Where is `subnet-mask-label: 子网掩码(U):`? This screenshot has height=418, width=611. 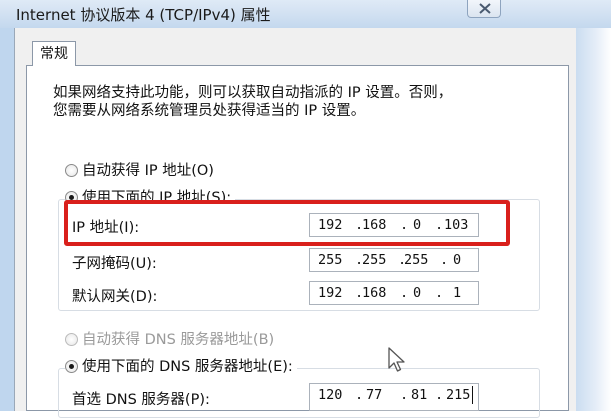 subnet-mask-label: 子网掩码(U): is located at coordinates (114, 264).